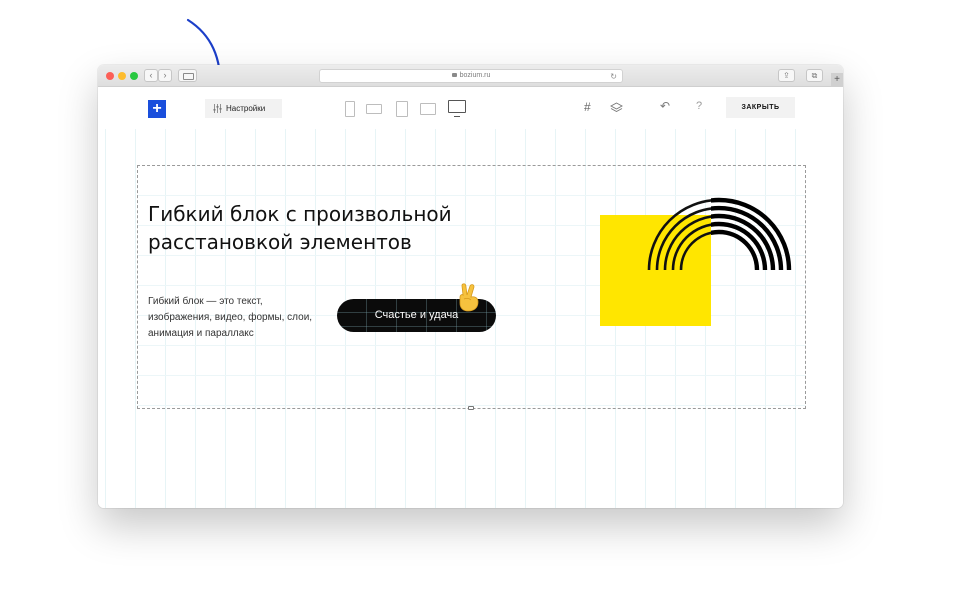  What do you see at coordinates (665, 106) in the screenshot?
I see `undo-icon: ↶` at bounding box center [665, 106].